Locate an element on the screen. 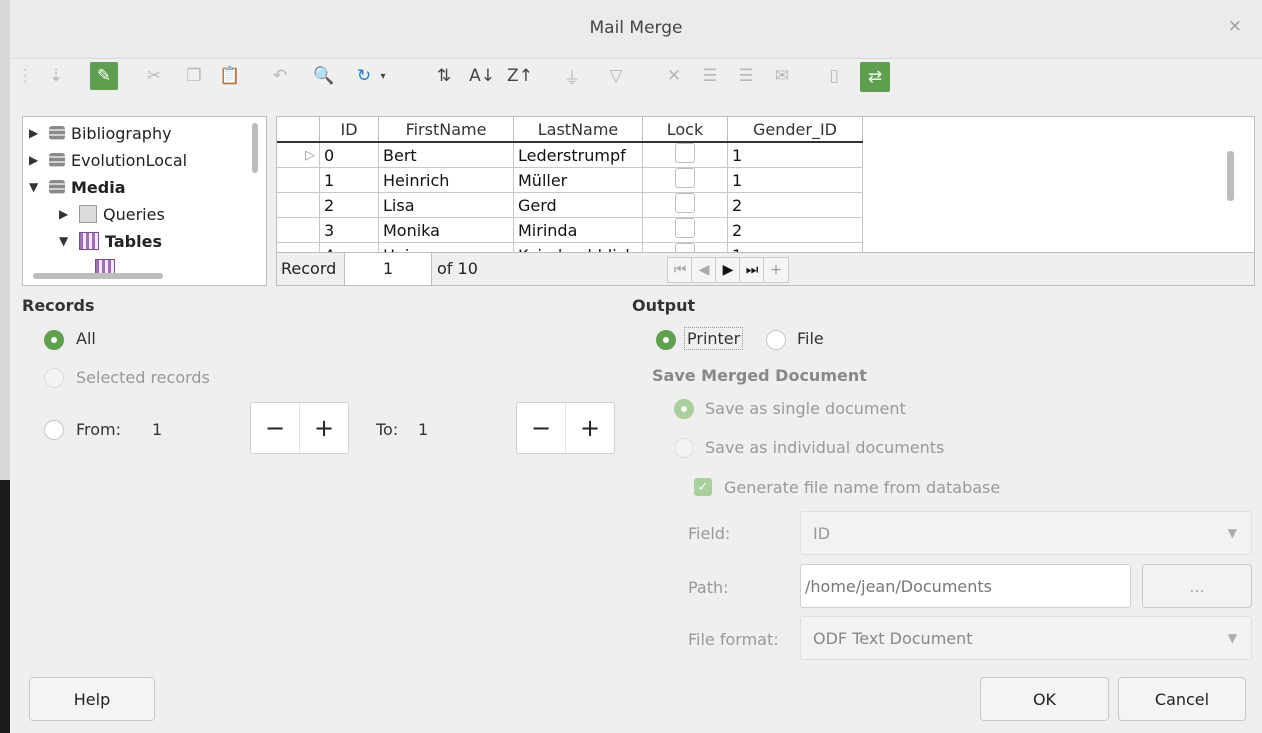 This screenshot has height=733, width=1262. sort-icon: ⇅ is located at coordinates (444, 76).